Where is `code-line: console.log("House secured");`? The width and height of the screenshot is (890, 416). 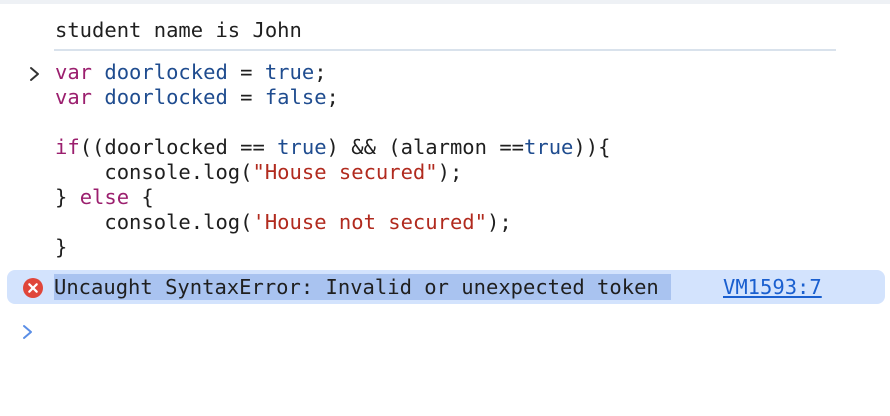
code-line: console.log("House secured"); is located at coordinates (332, 172).